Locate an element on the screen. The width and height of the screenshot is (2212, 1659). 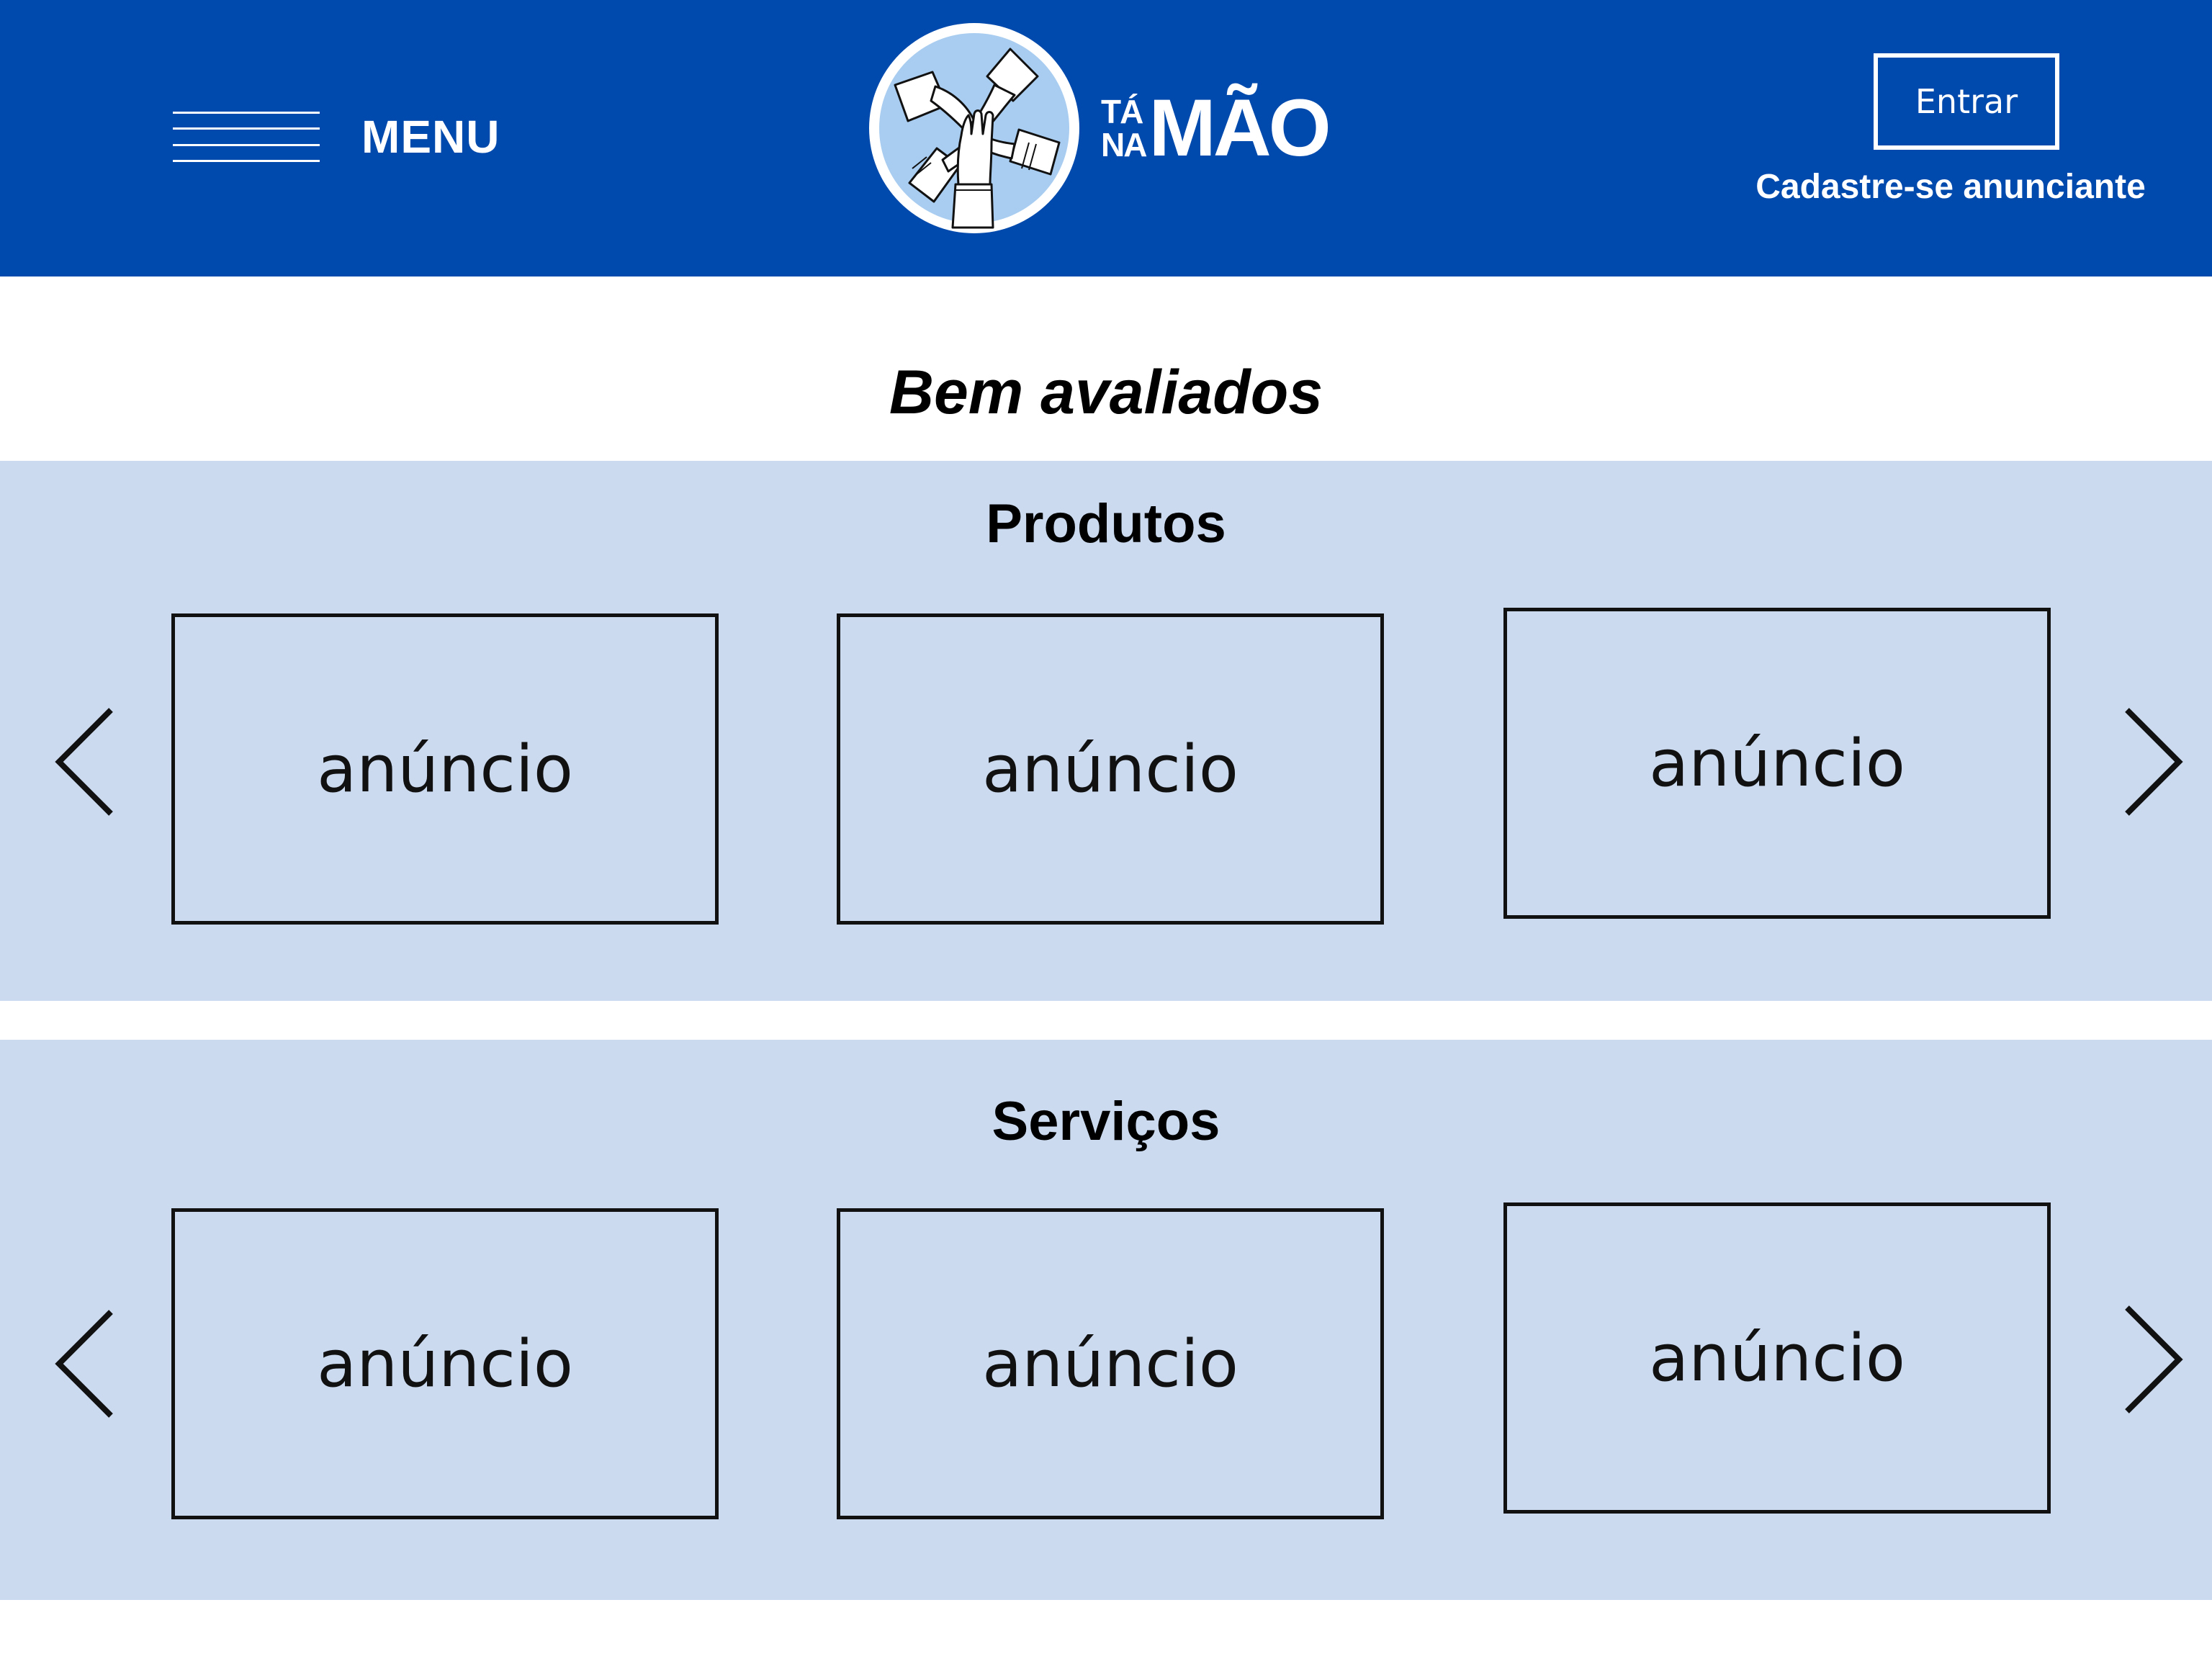
register-advertiser-link: Cadastre-se anunciante is located at coordinates (1950, 187).